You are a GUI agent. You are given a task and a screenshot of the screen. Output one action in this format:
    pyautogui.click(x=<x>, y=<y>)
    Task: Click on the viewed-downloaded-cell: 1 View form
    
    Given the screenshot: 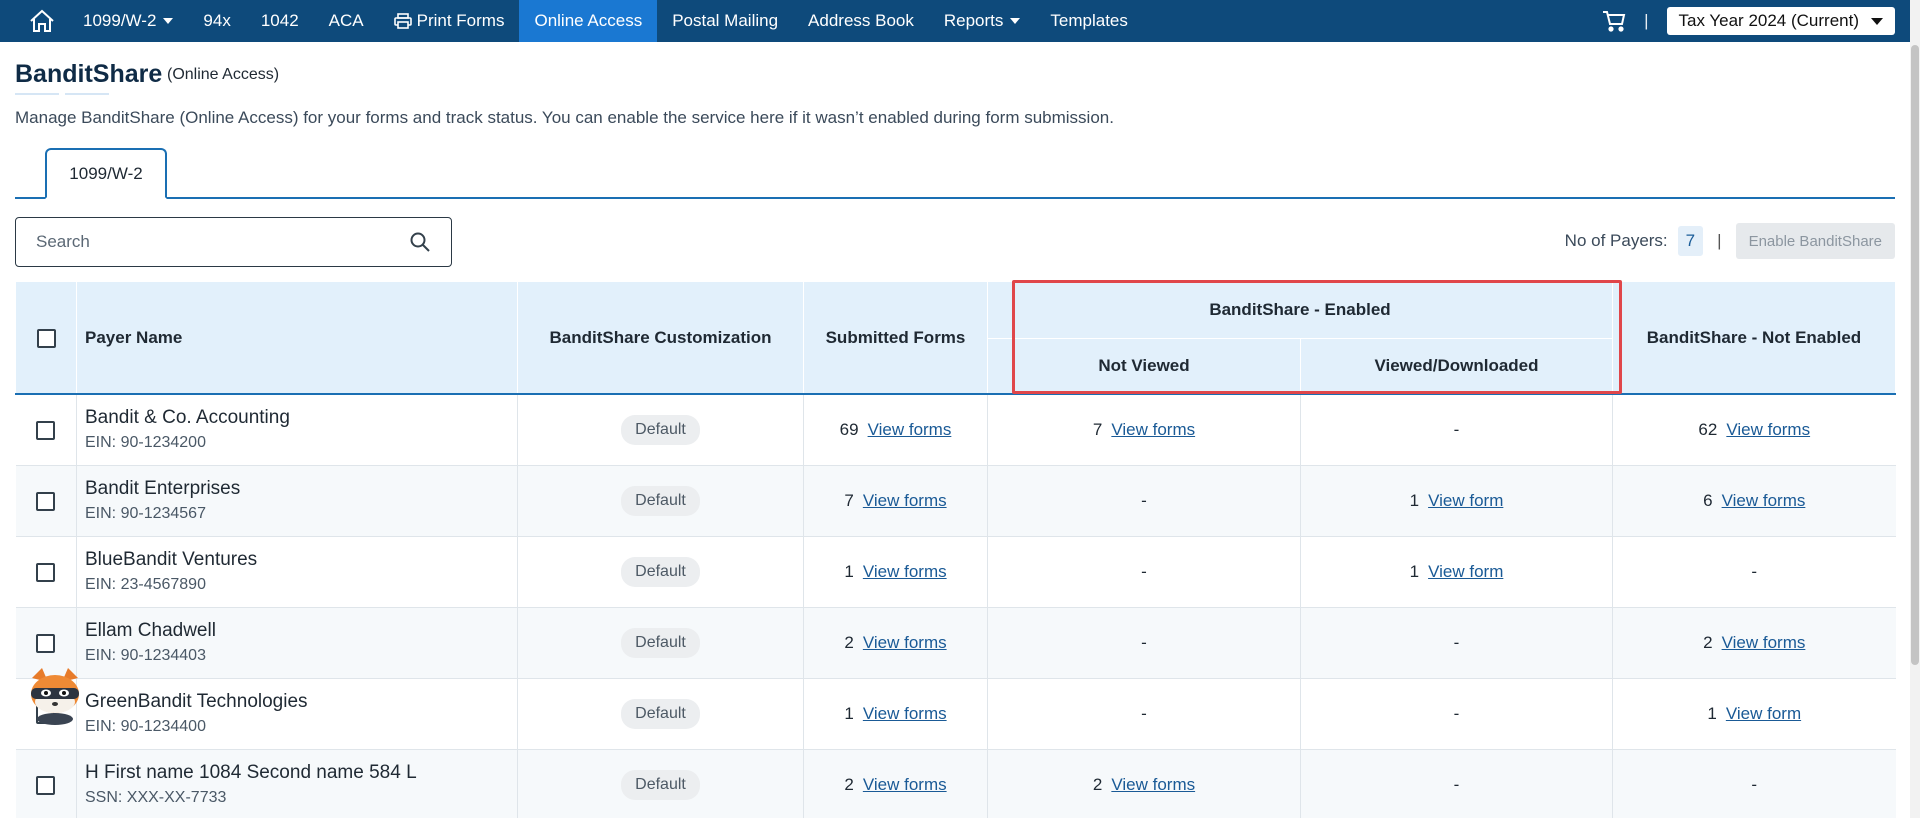 What is the action you would take?
    pyautogui.click(x=1456, y=572)
    